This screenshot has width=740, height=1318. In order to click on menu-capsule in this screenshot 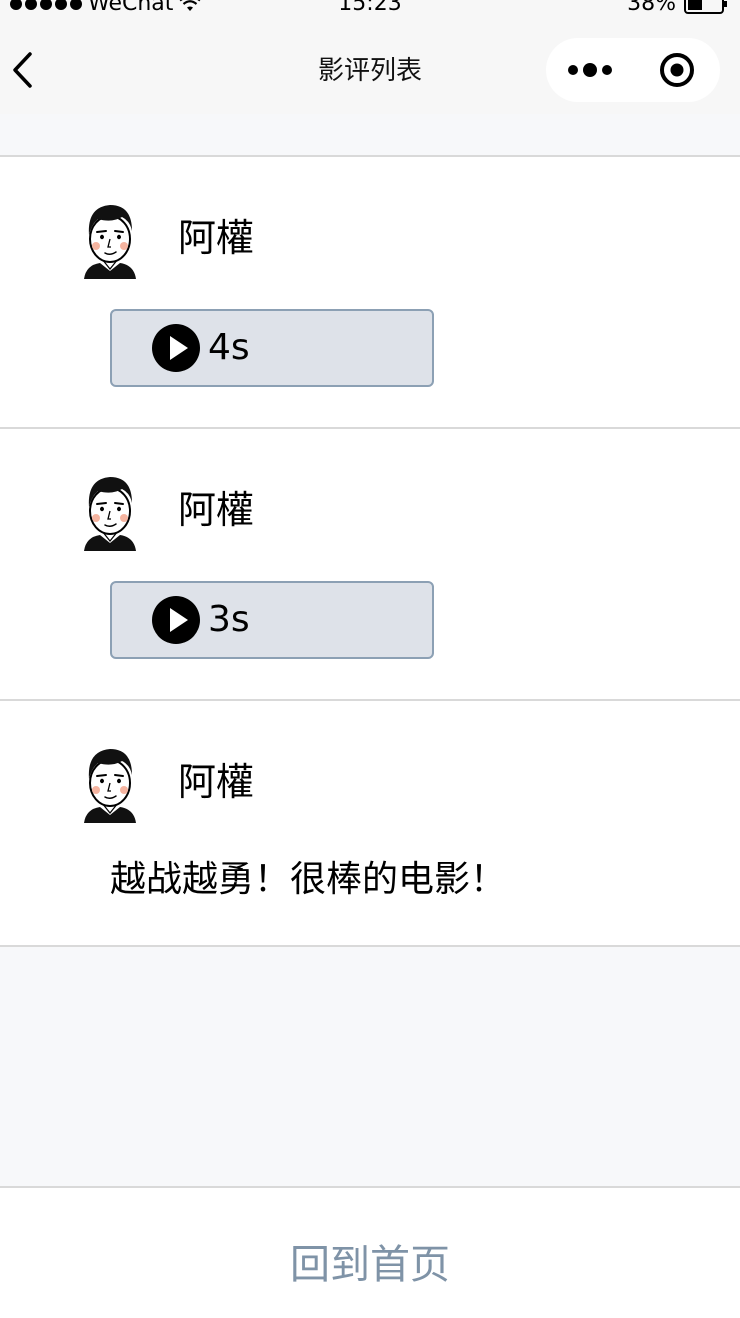, I will do `click(633, 70)`.